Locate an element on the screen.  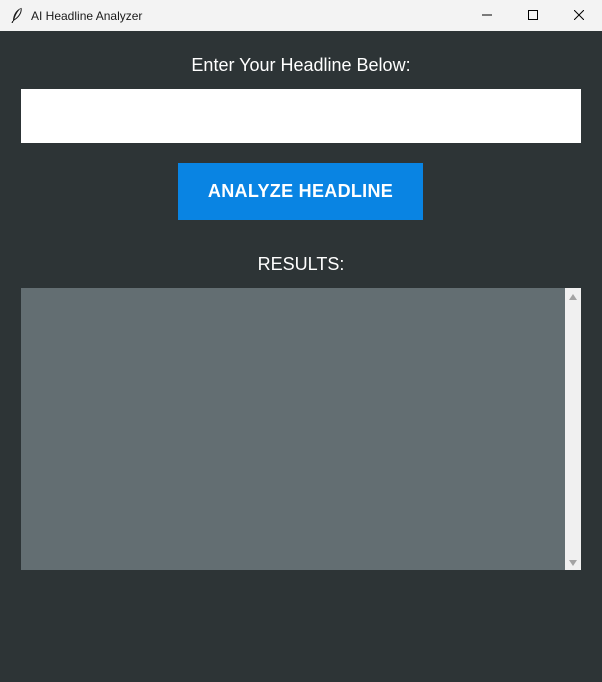
scrollbar-track is located at coordinates (573, 429).